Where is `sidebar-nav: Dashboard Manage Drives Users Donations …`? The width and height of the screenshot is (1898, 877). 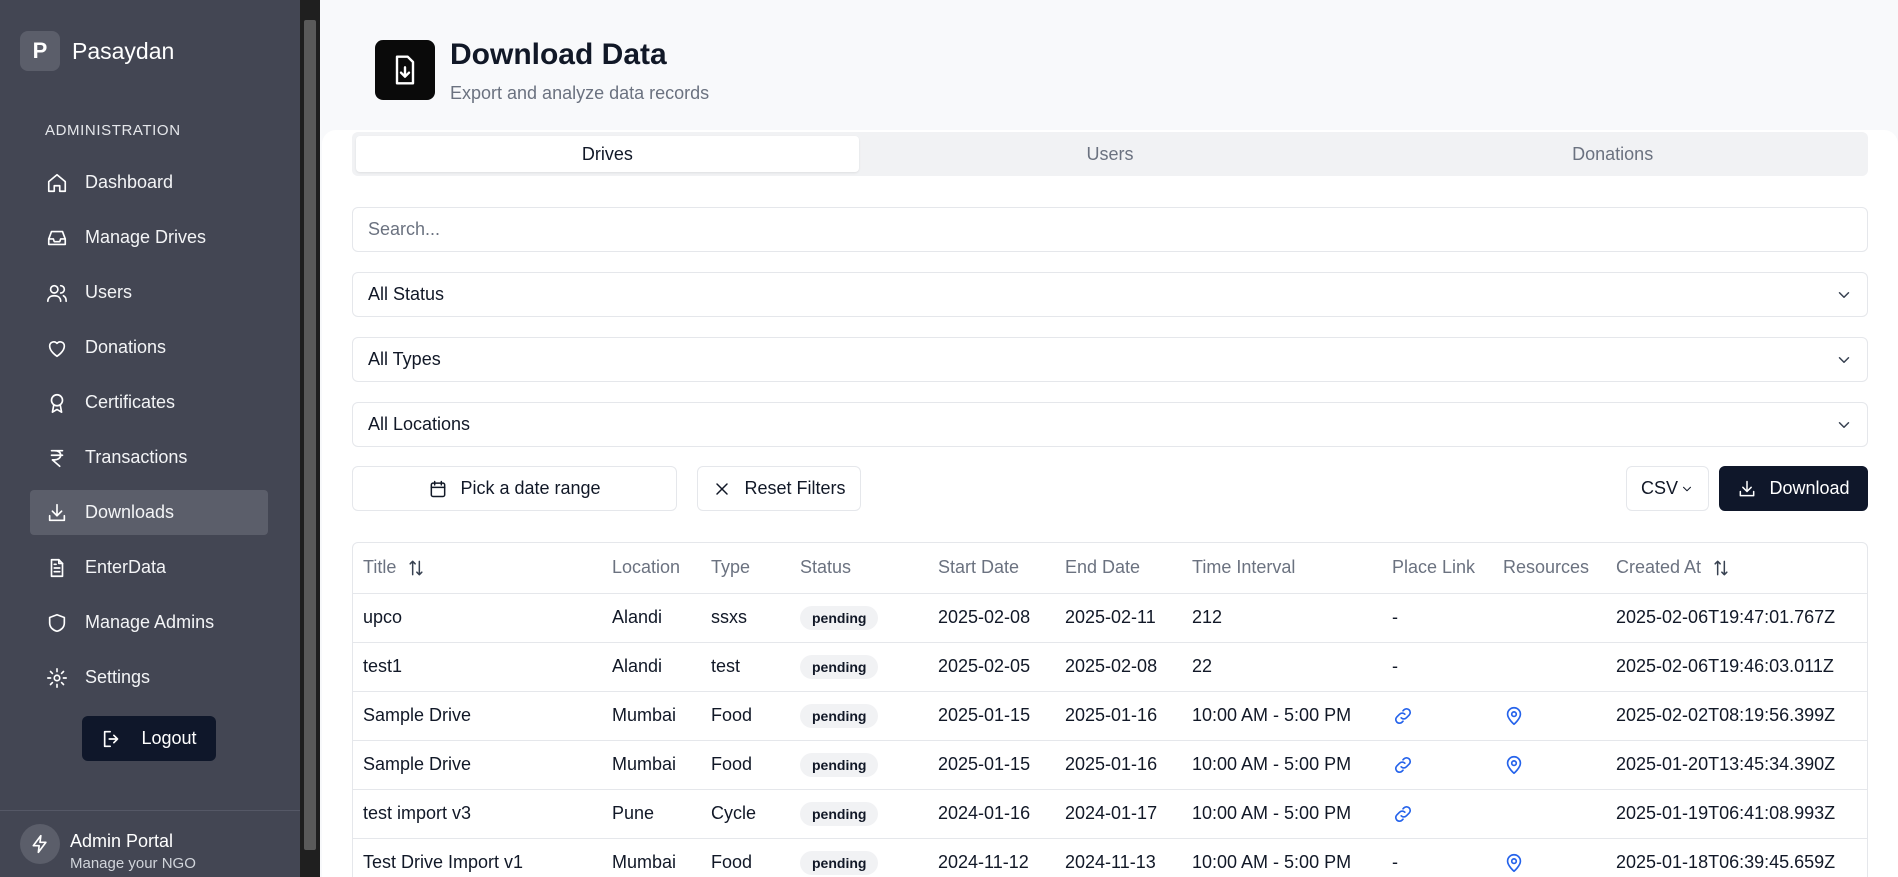 sidebar-nav: Dashboard Manage Drives Users Donations … is located at coordinates (149, 435).